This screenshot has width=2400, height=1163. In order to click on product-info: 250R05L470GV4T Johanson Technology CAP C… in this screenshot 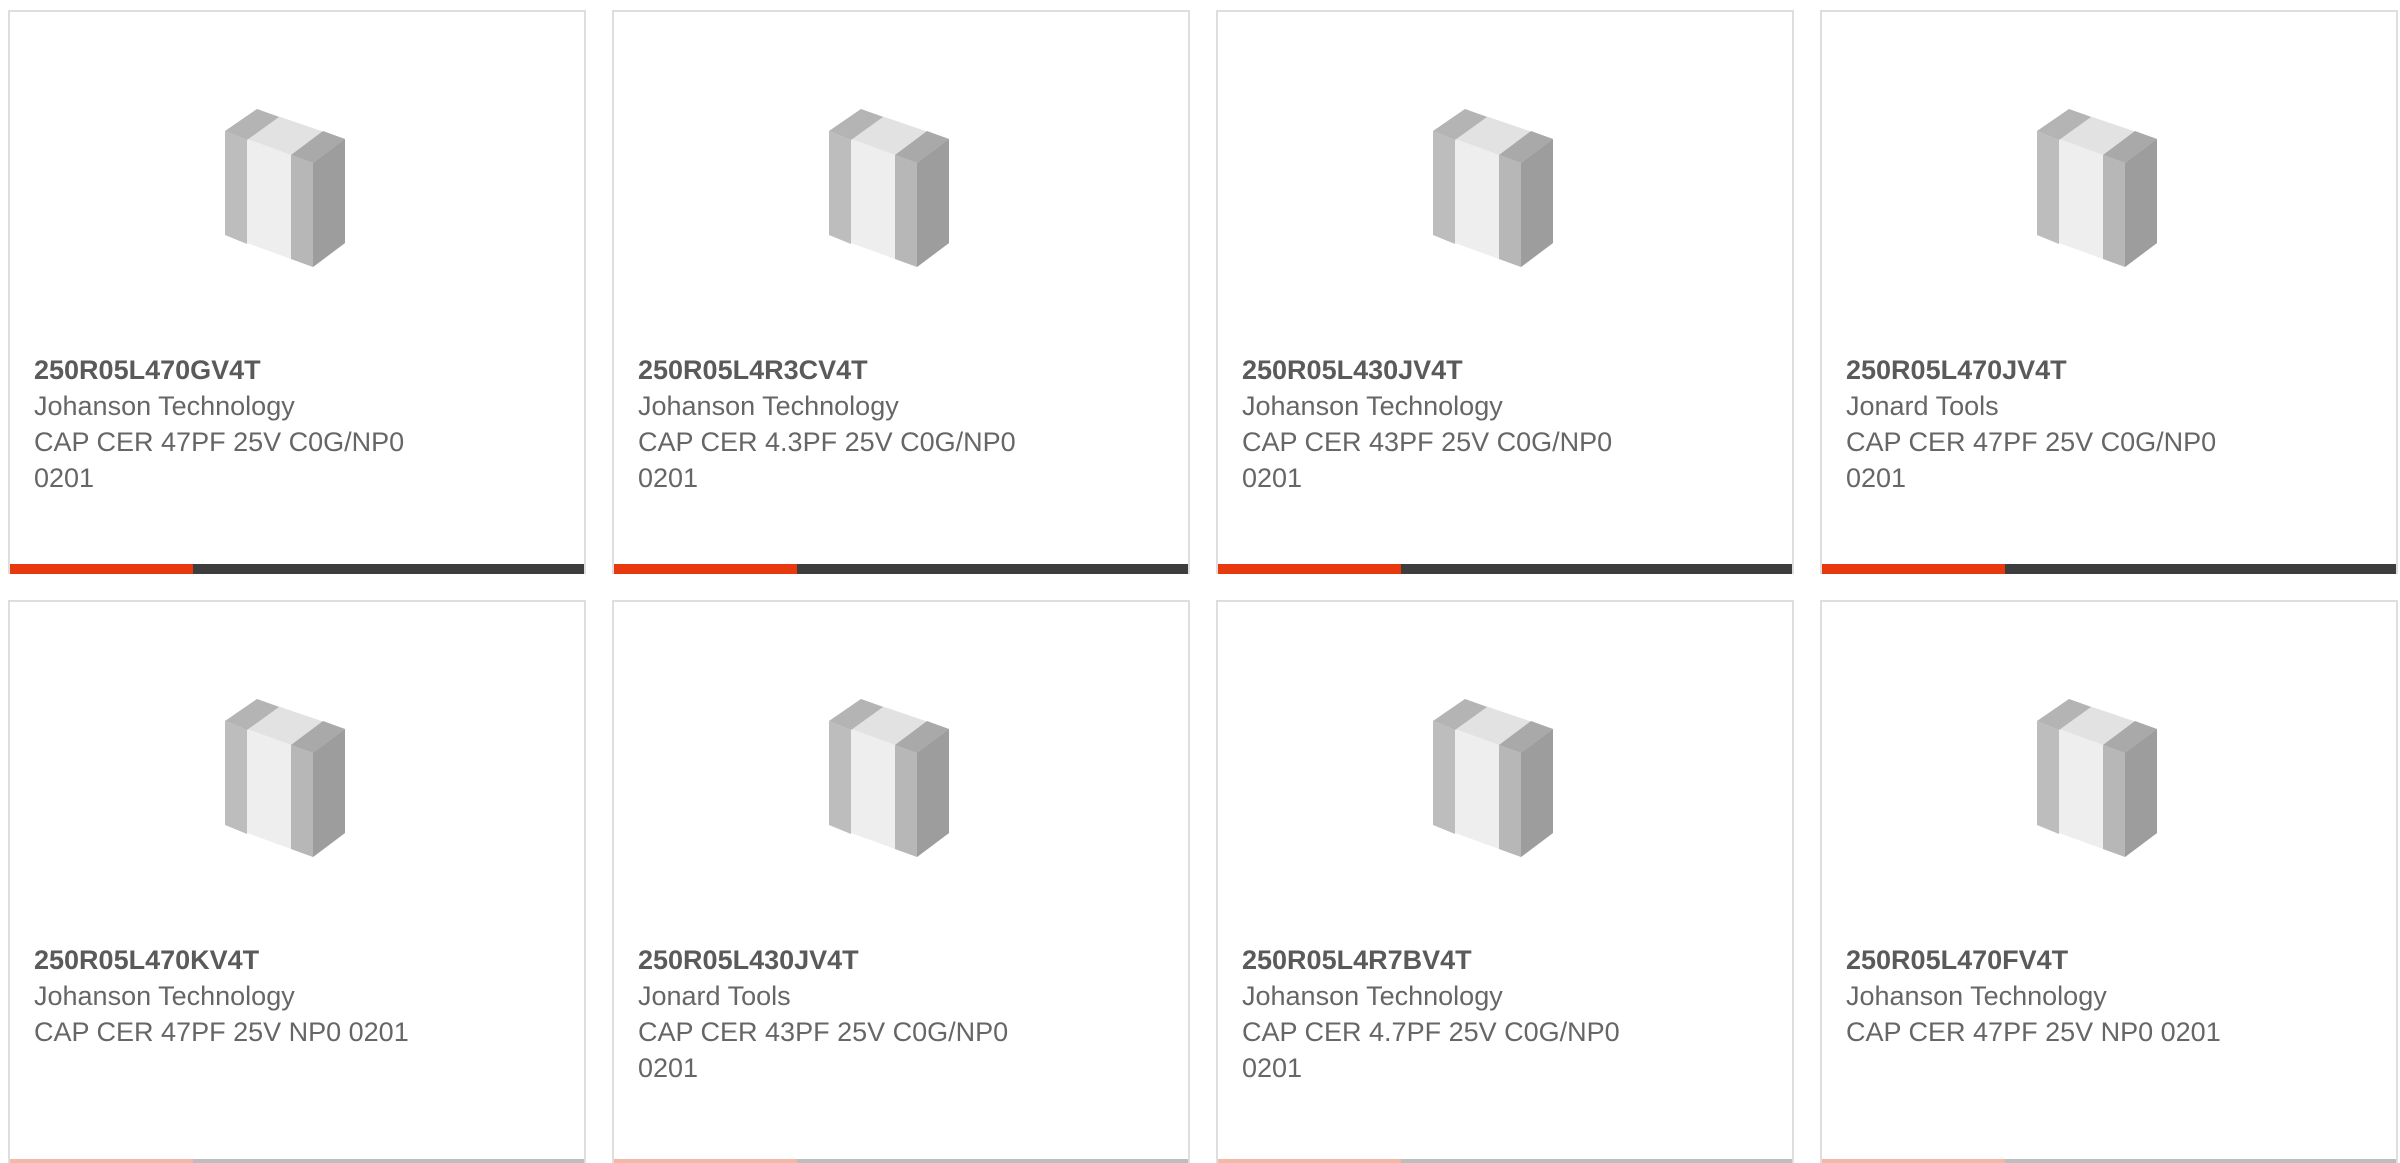, I will do `click(284, 424)`.